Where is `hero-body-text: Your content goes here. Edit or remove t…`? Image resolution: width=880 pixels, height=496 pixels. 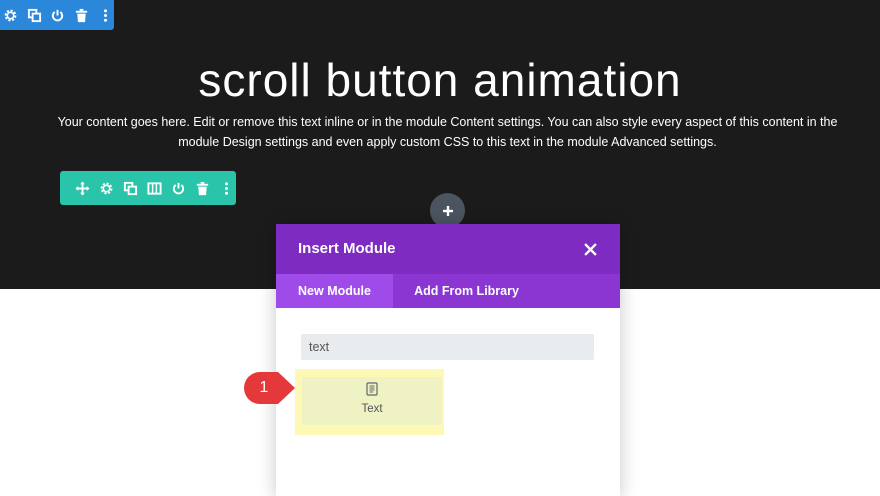 hero-body-text: Your content goes here. Edit or remove t… is located at coordinates (447, 132).